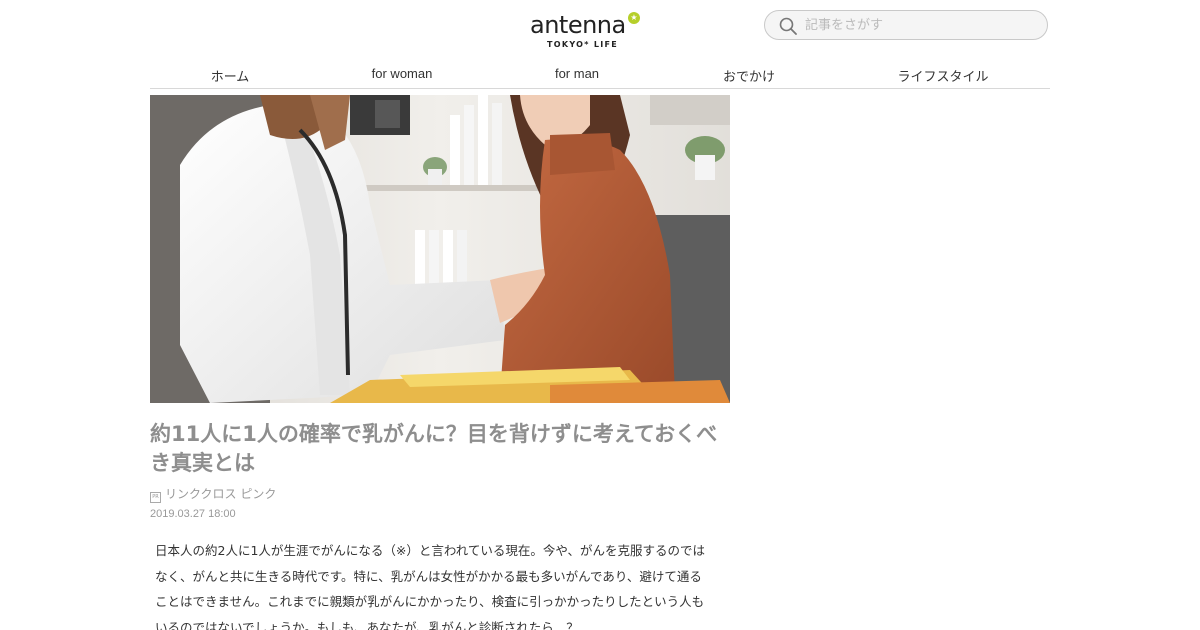 The height and width of the screenshot is (630, 1200). What do you see at coordinates (749, 75) in the screenshot?
I see `nav-item-odekake: おでかけ` at bounding box center [749, 75].